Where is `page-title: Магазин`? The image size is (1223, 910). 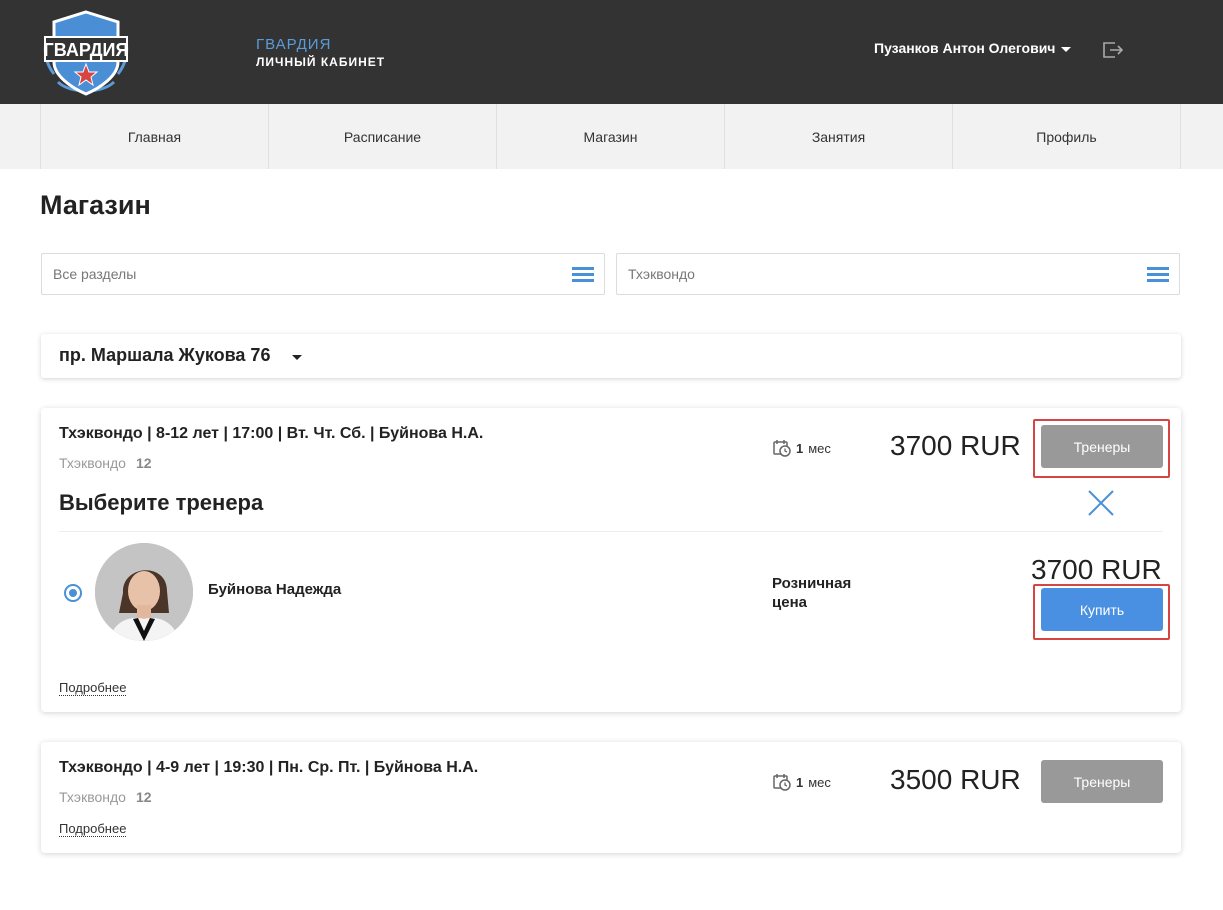
page-title: Магазин is located at coordinates (95, 205).